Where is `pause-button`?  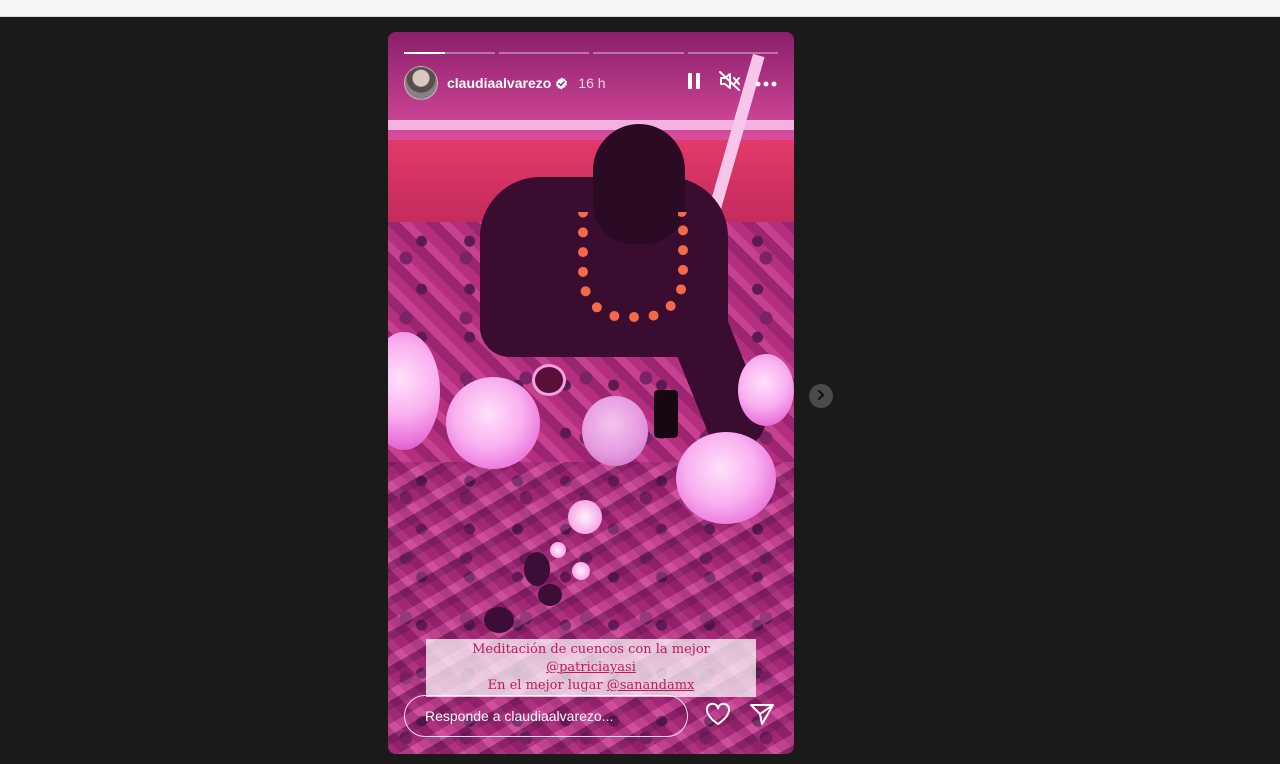 pause-button is located at coordinates (694, 83).